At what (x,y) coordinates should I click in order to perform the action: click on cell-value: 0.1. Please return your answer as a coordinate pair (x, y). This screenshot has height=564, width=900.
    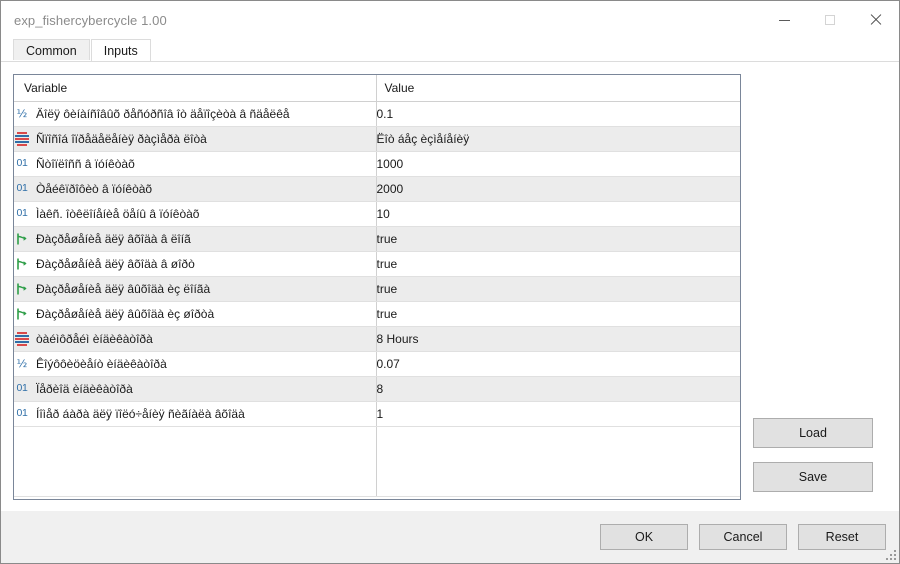
    Looking at the image, I should click on (557, 114).